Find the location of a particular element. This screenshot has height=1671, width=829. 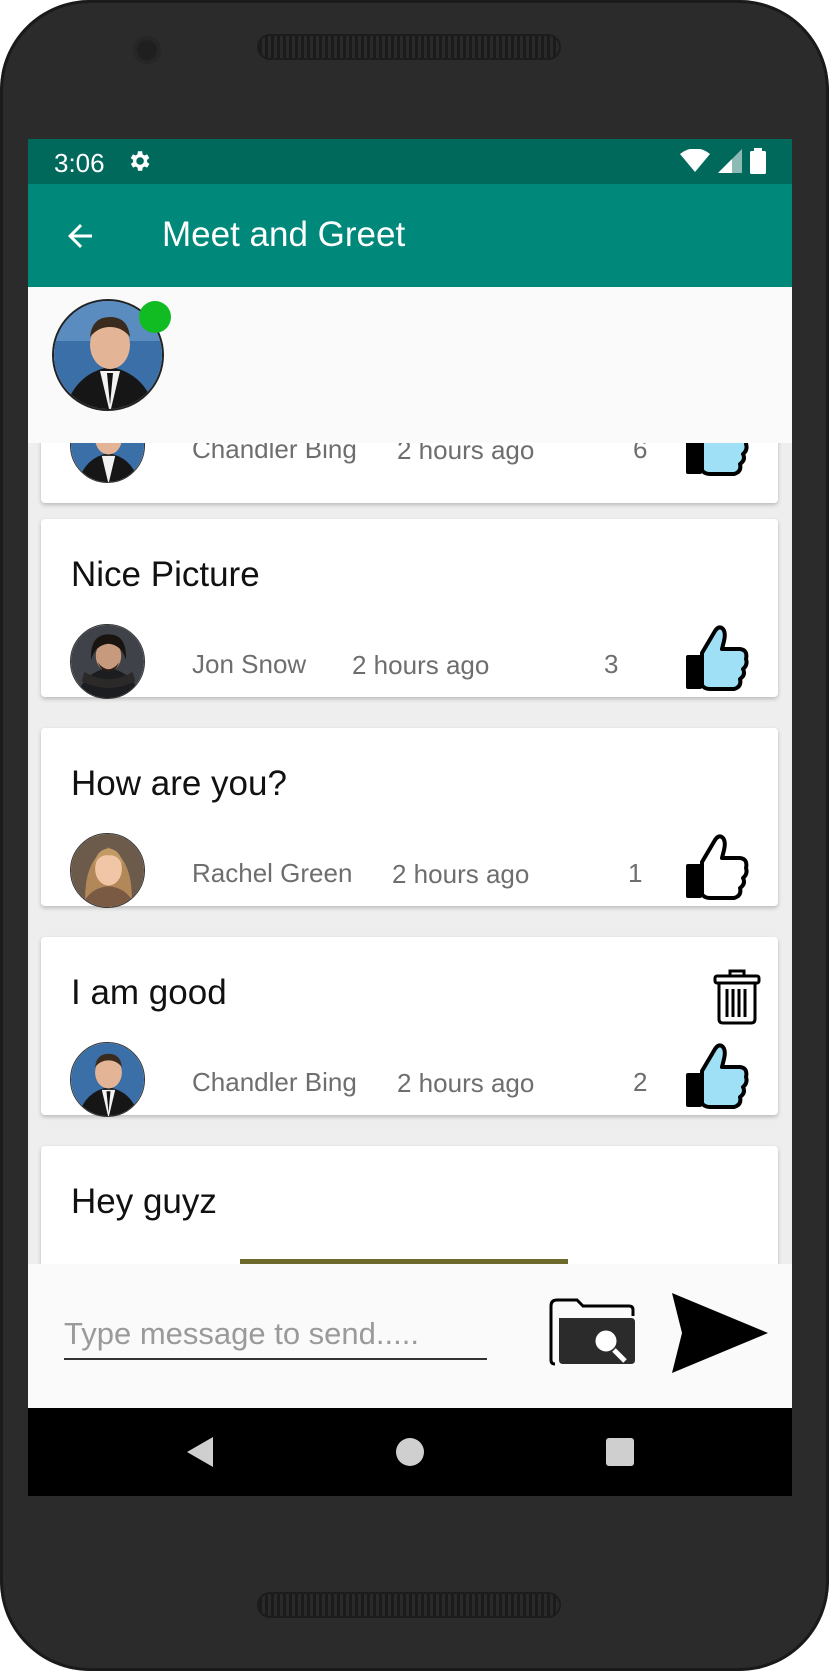

bottom-speaker is located at coordinates (409, 1605).